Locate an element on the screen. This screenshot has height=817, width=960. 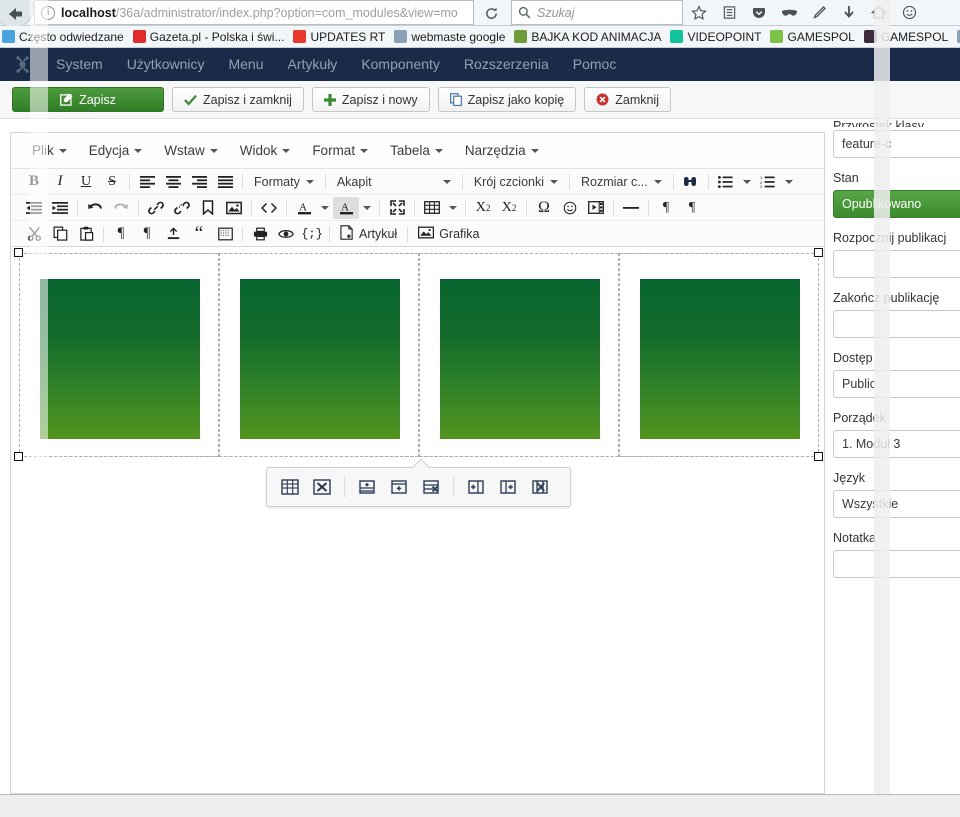
indent-icon is located at coordinates (60, 208).